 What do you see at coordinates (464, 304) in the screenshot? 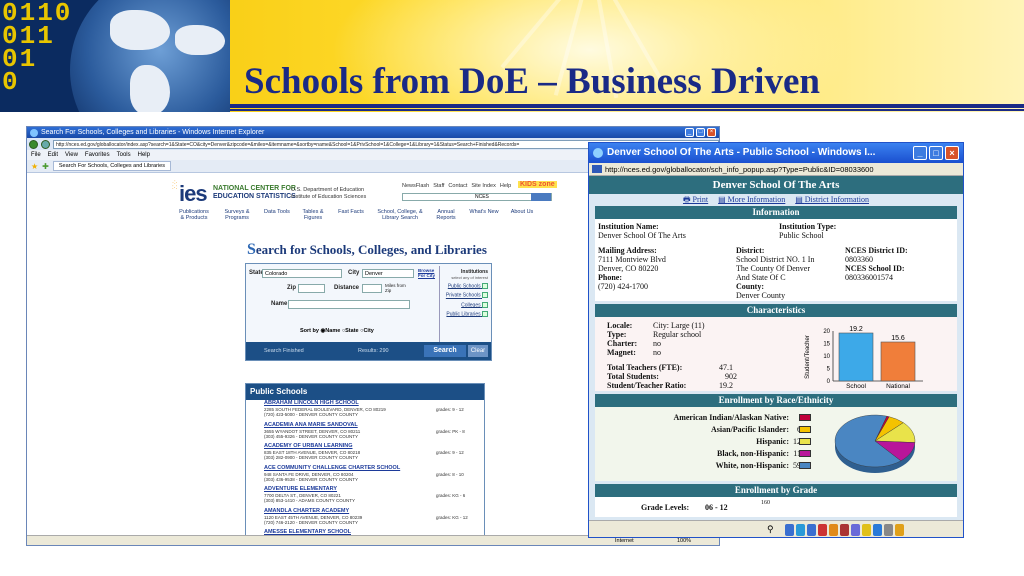
I see `filter-colleges: Colleges` at bounding box center [464, 304].